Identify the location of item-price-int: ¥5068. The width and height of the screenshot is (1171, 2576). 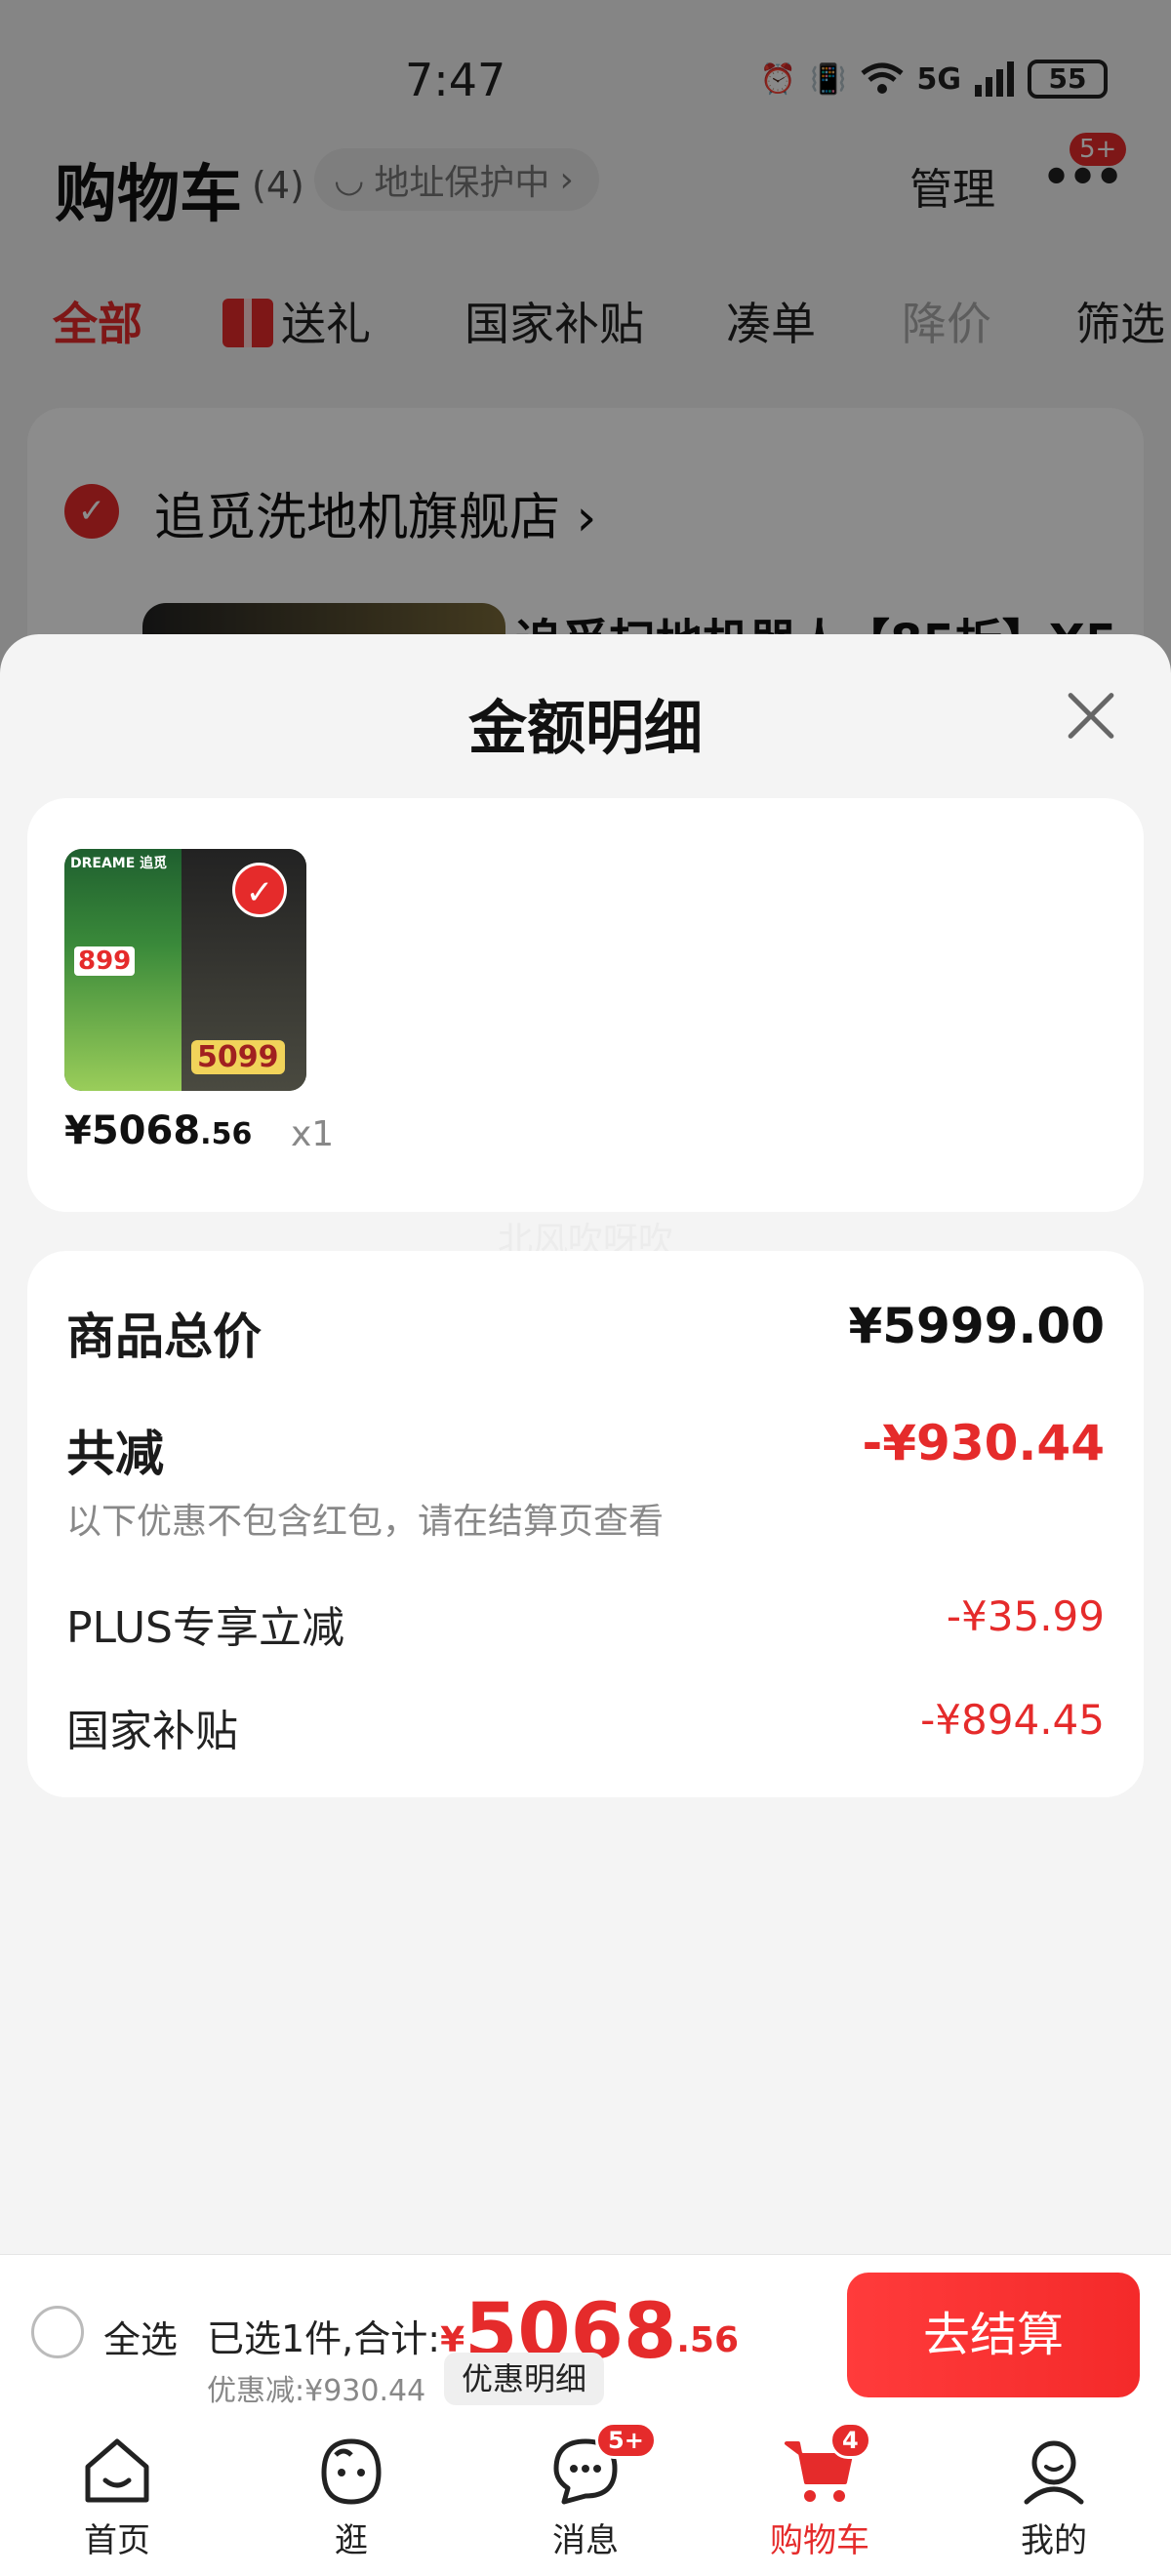
(132, 1130).